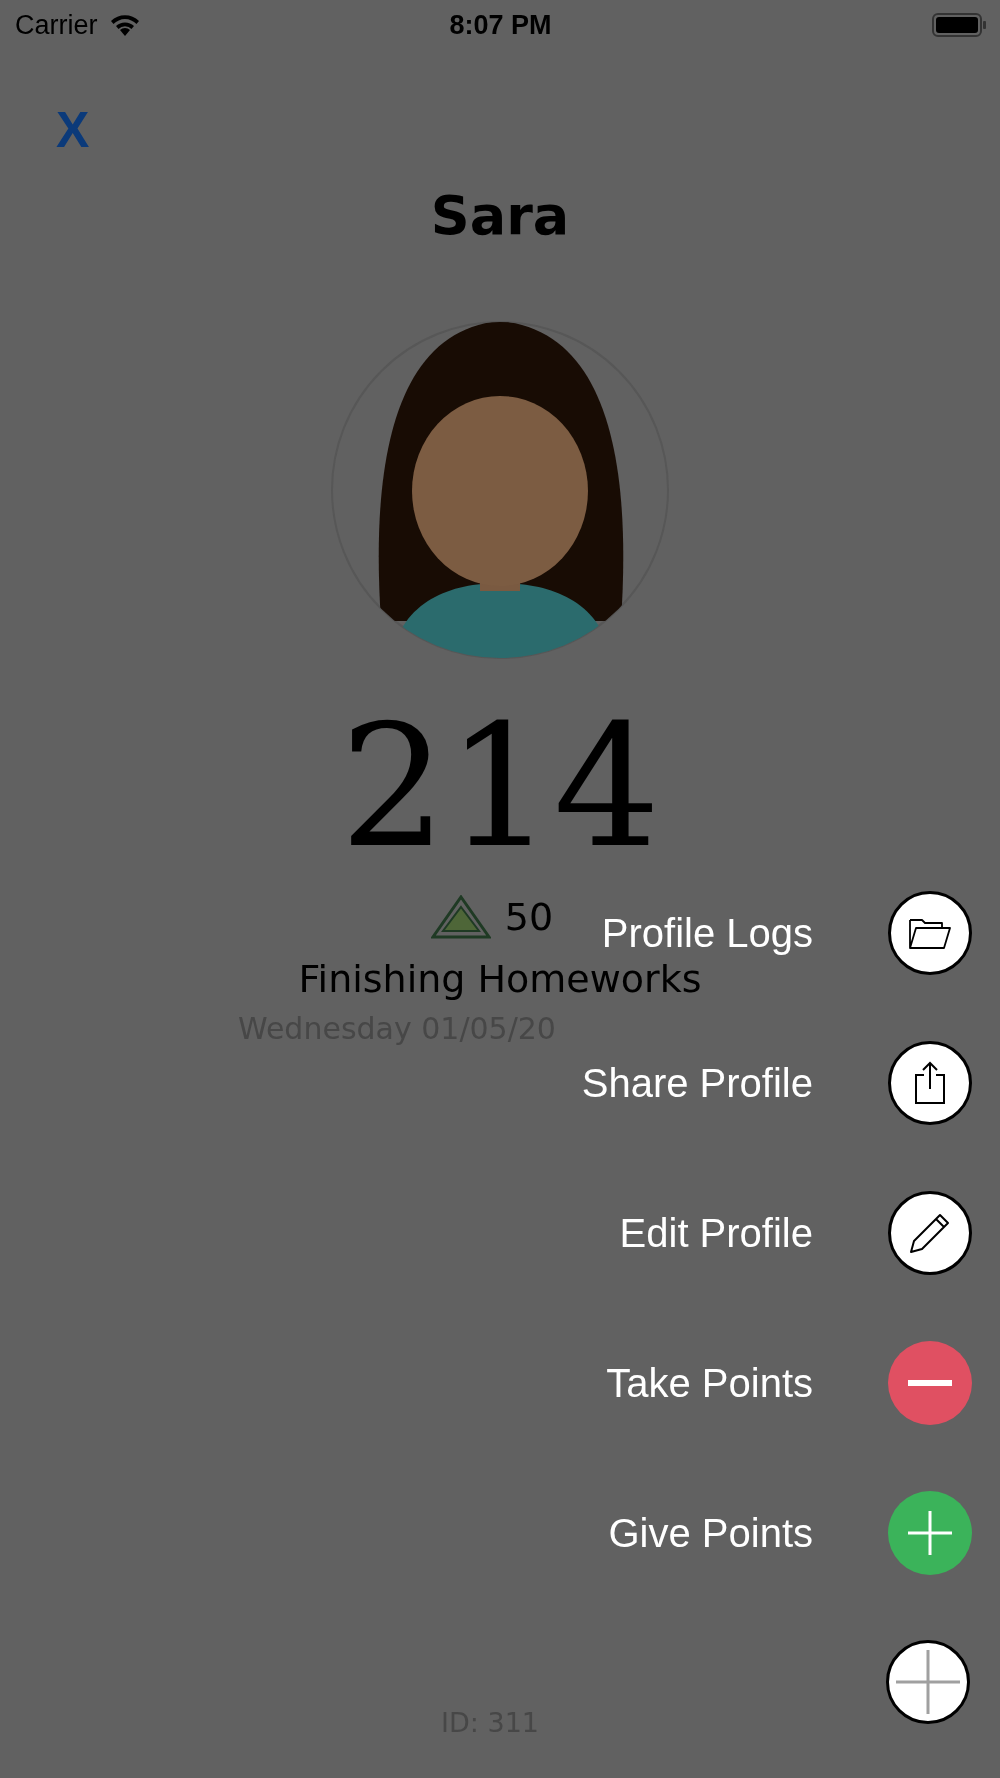 This screenshot has width=1000, height=1778. What do you see at coordinates (930, 1233) in the screenshot?
I see `pencil-icon` at bounding box center [930, 1233].